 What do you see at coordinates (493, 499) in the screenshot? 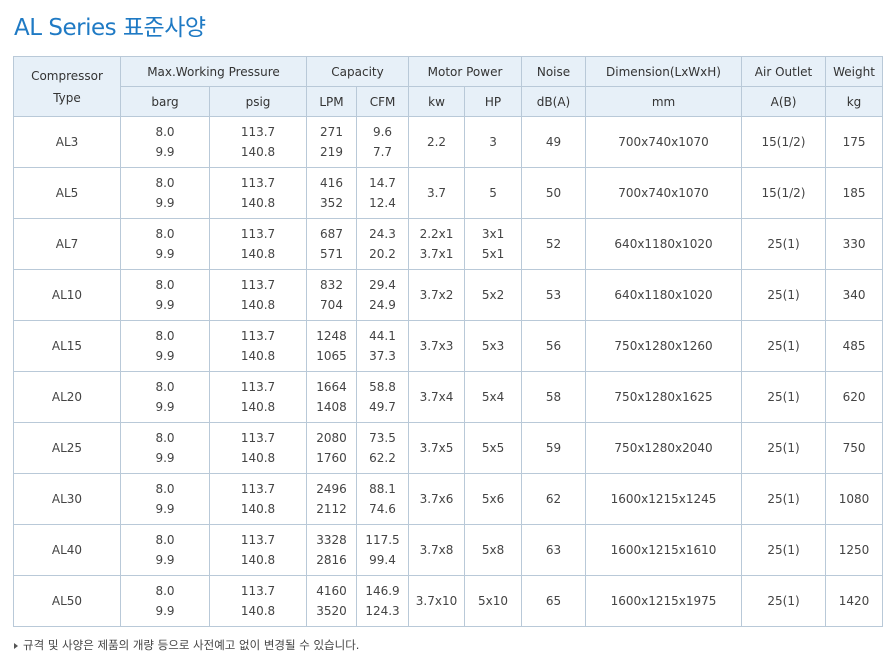
I see `cell-hp: 5x6` at bounding box center [493, 499].